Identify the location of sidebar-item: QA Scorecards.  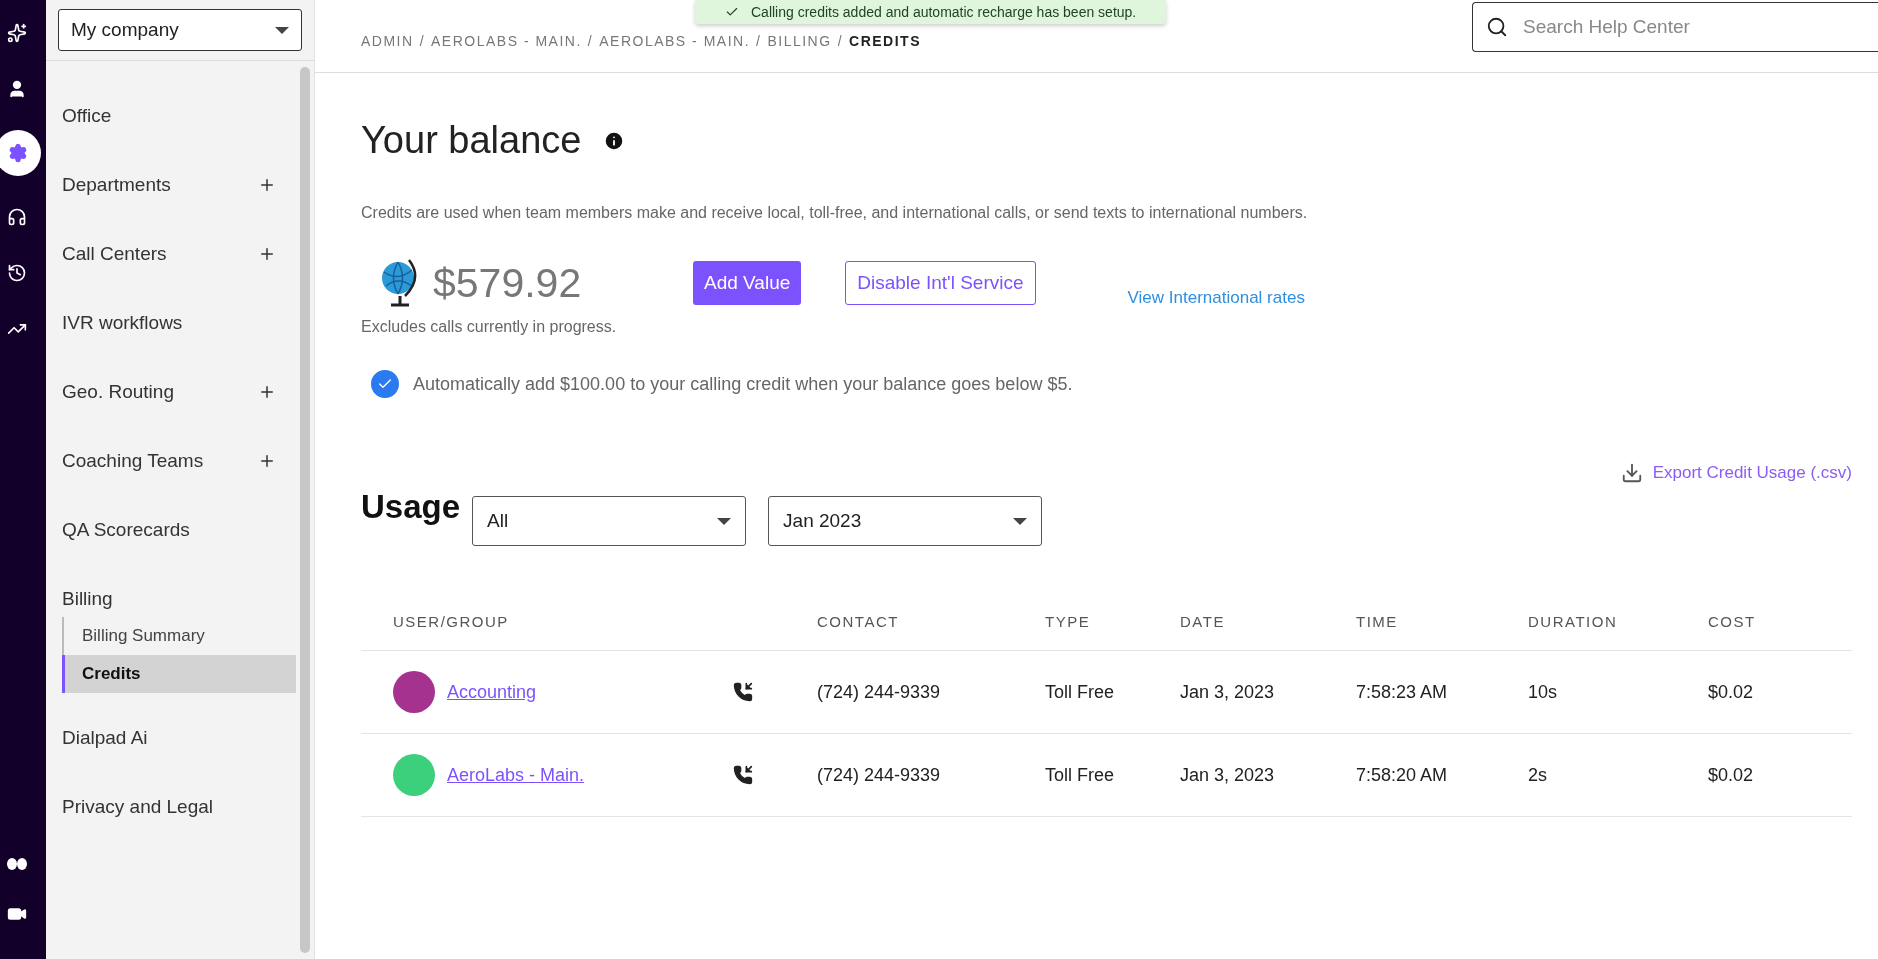
(126, 529).